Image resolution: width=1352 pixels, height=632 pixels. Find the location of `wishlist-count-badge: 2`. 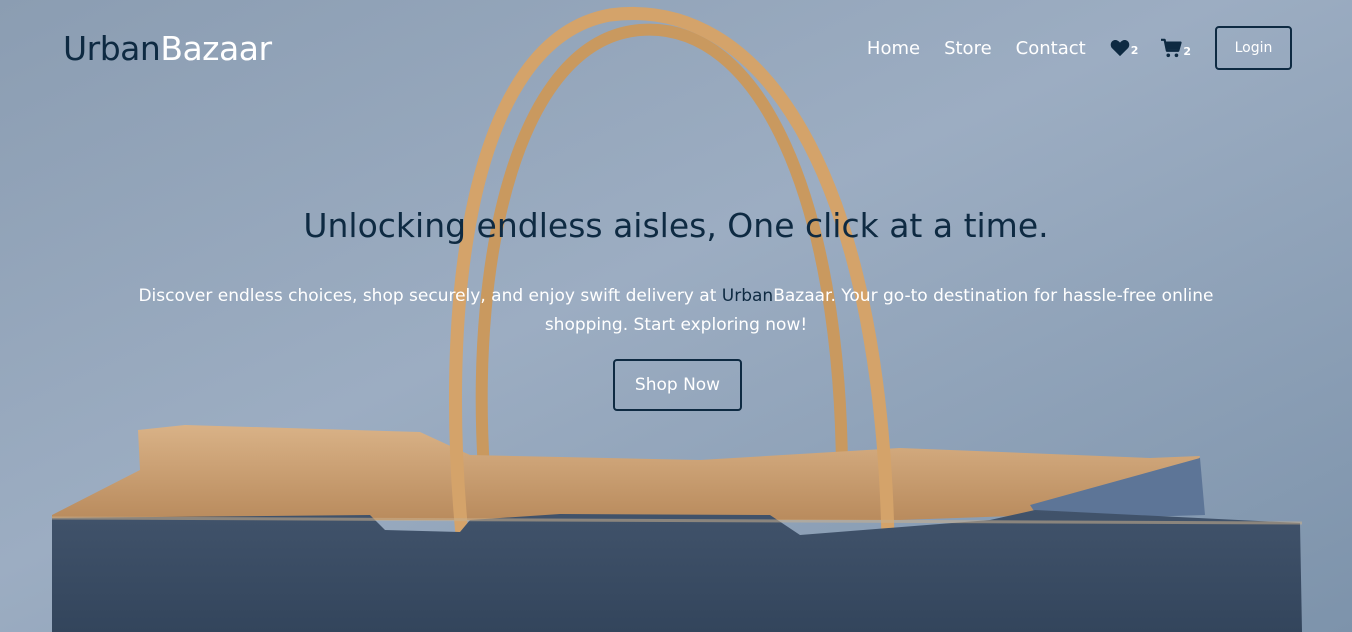

wishlist-count-badge: 2 is located at coordinates (1134, 50).